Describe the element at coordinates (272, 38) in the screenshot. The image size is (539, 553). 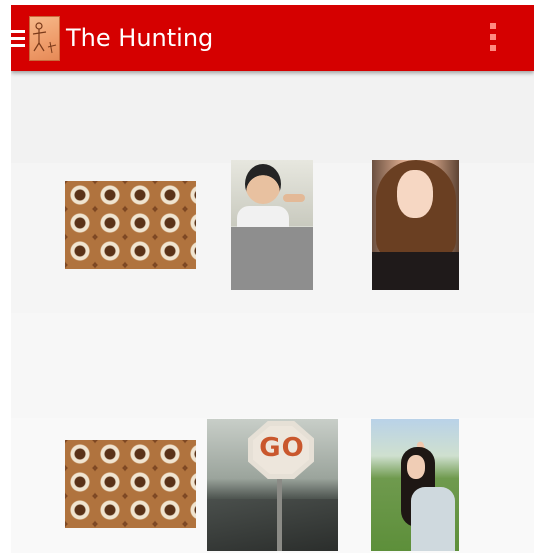
I see `app-bar: The Hunting` at that location.